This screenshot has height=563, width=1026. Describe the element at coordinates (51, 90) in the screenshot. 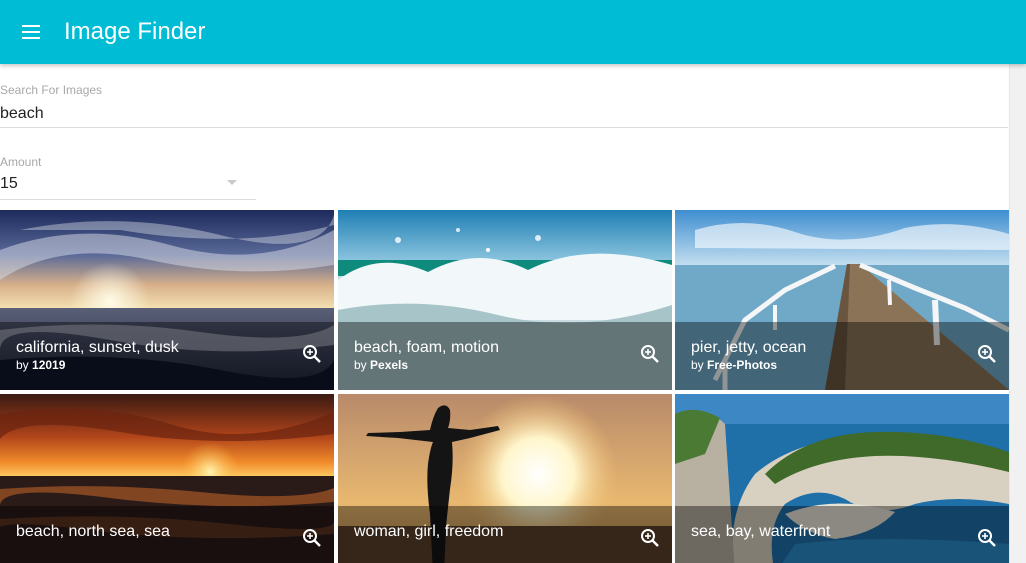

I see `search-label: Search For Images` at that location.